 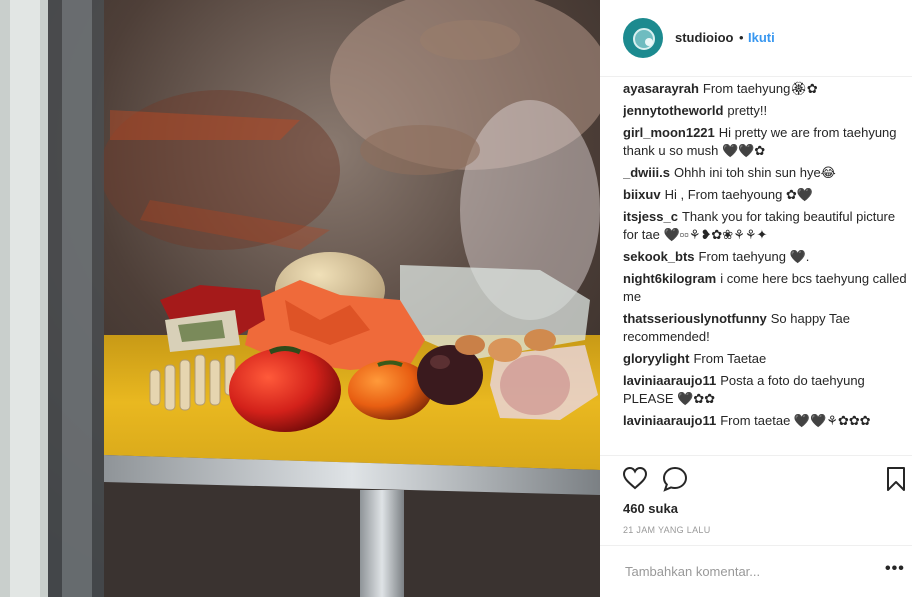 What do you see at coordinates (895, 569) in the screenshot?
I see `more-options-button: •••` at bounding box center [895, 569].